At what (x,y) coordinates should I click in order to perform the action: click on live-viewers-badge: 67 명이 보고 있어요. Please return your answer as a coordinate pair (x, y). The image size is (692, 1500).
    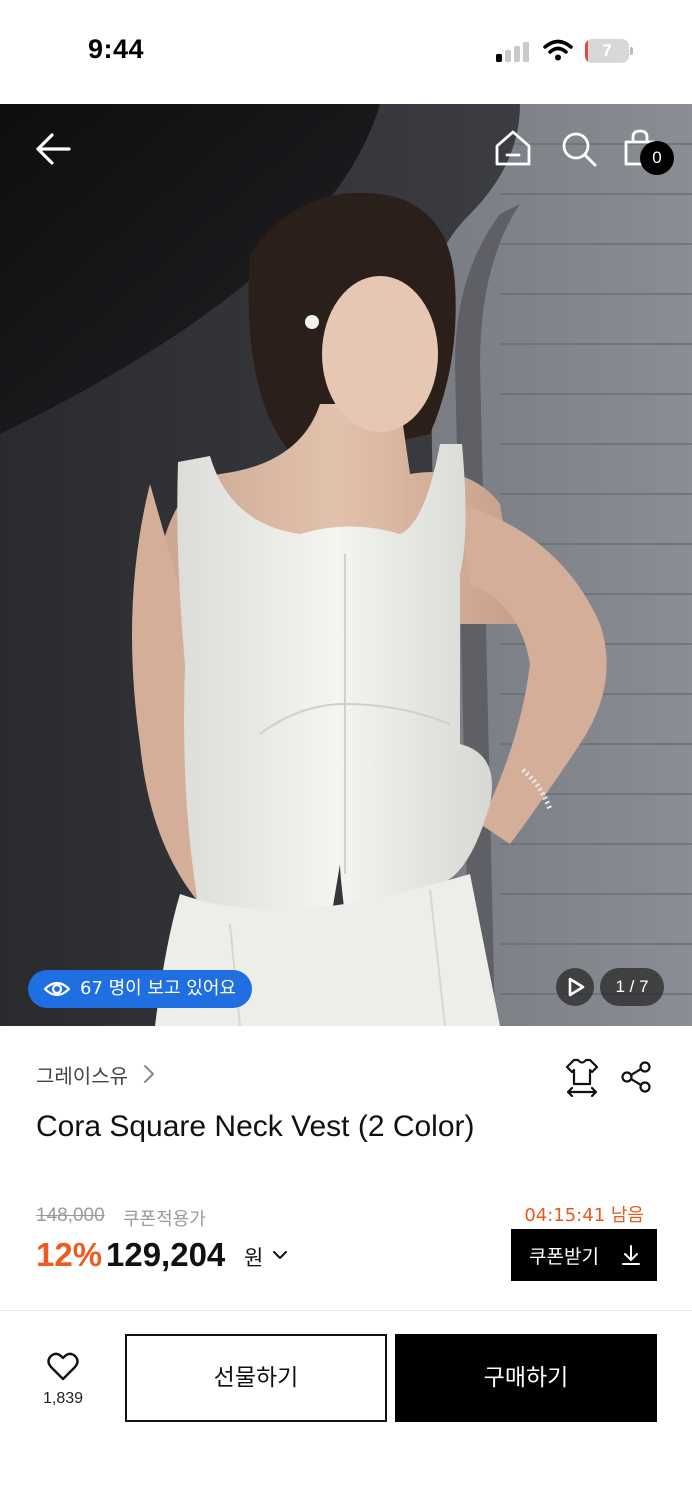
    Looking at the image, I should click on (140, 989).